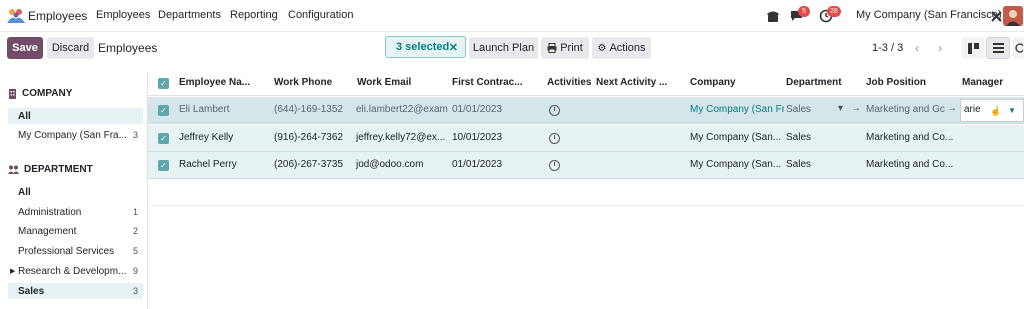 Image resolution: width=1024 pixels, height=309 pixels. I want to click on cell-email: jod@odoo.com, so click(402, 164).